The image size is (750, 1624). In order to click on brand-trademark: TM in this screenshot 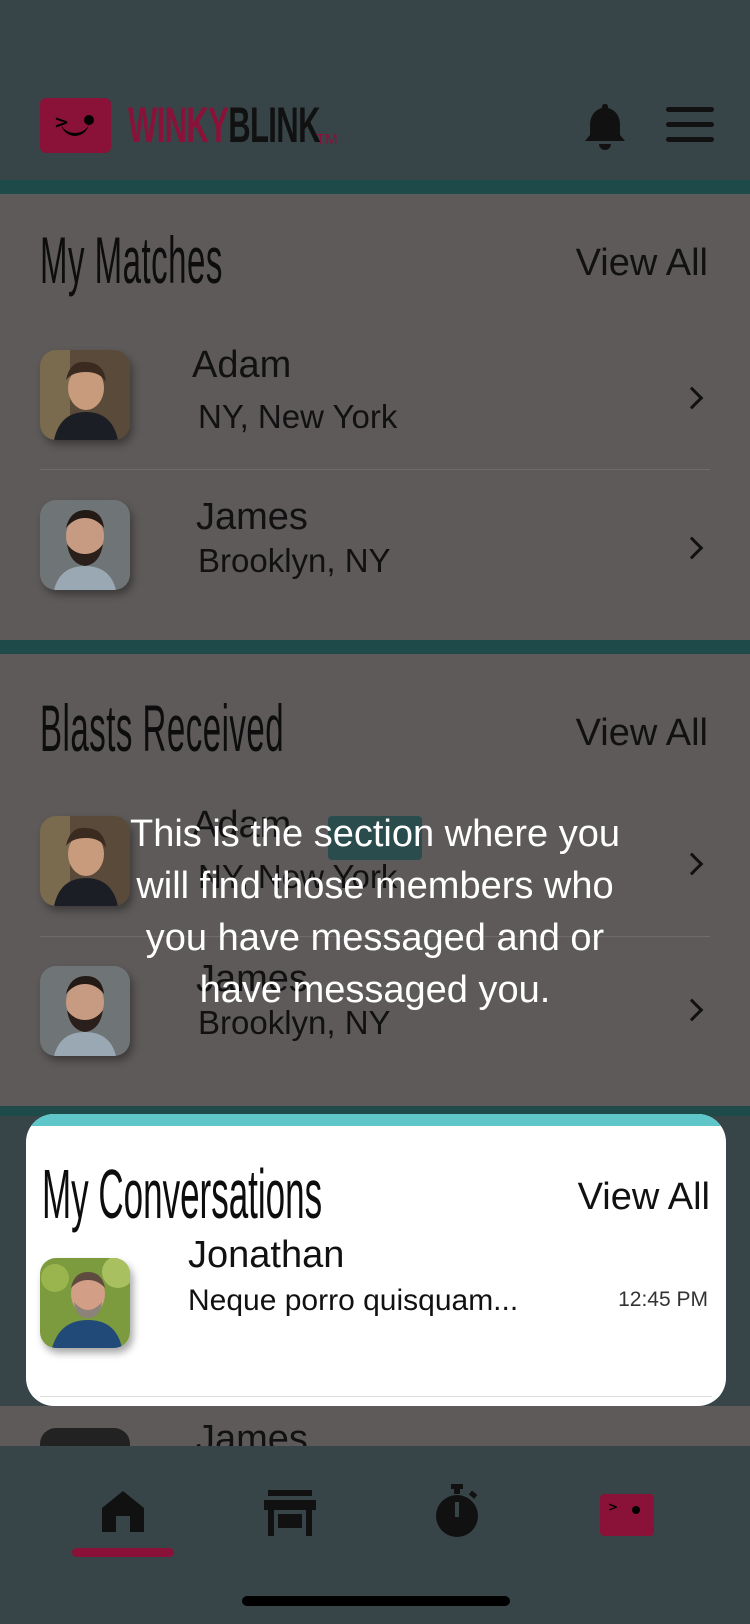, I will do `click(327, 139)`.